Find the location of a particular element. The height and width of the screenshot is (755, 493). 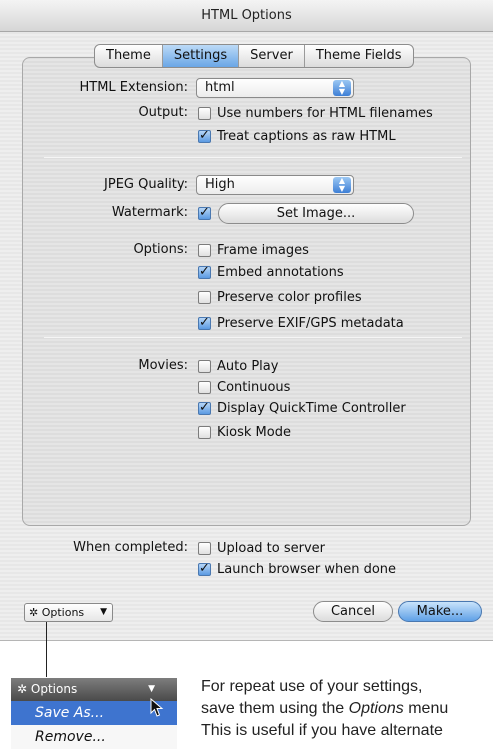

movie-auto-play: Auto Play is located at coordinates (238, 366).